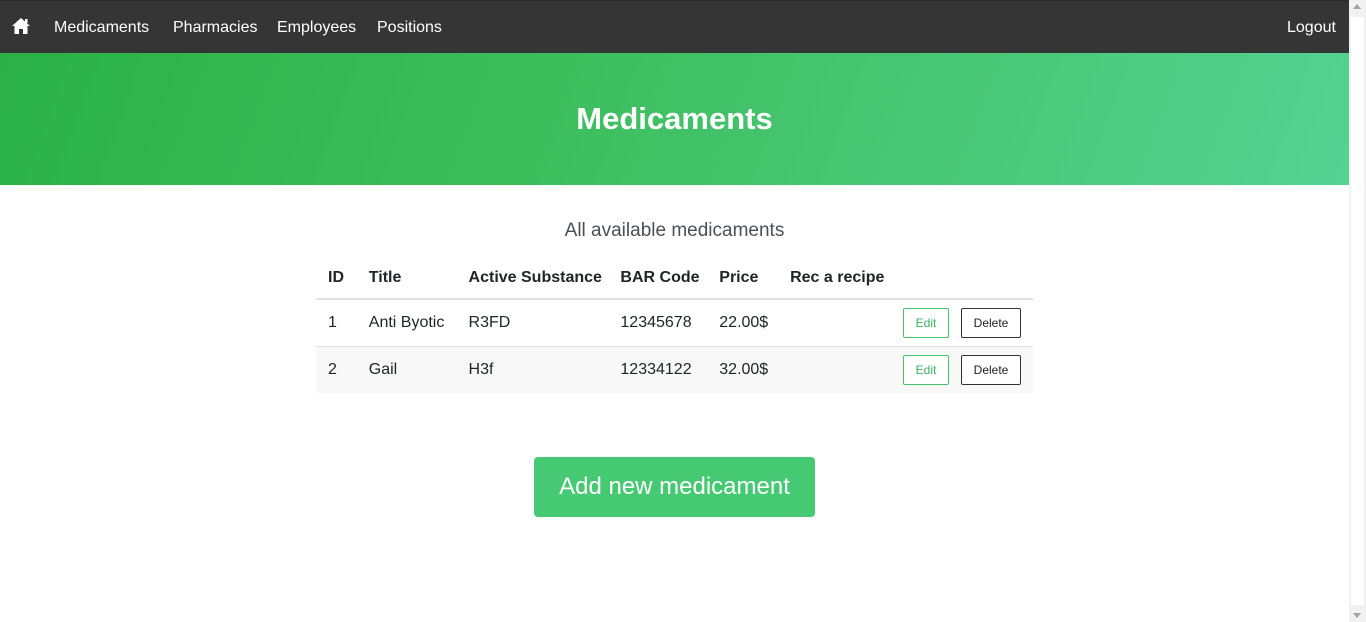  What do you see at coordinates (336, 369) in the screenshot?
I see `cell-id: 2` at bounding box center [336, 369].